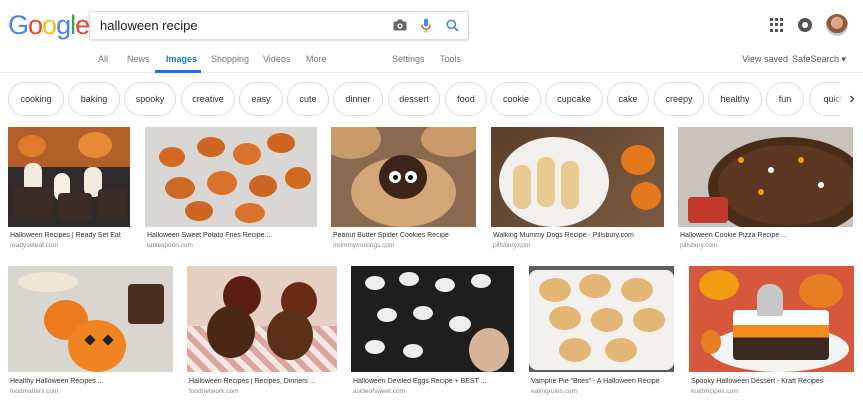 The image size is (863, 405). Describe the element at coordinates (777, 25) in the screenshot. I see `apps-grid-icon` at that location.